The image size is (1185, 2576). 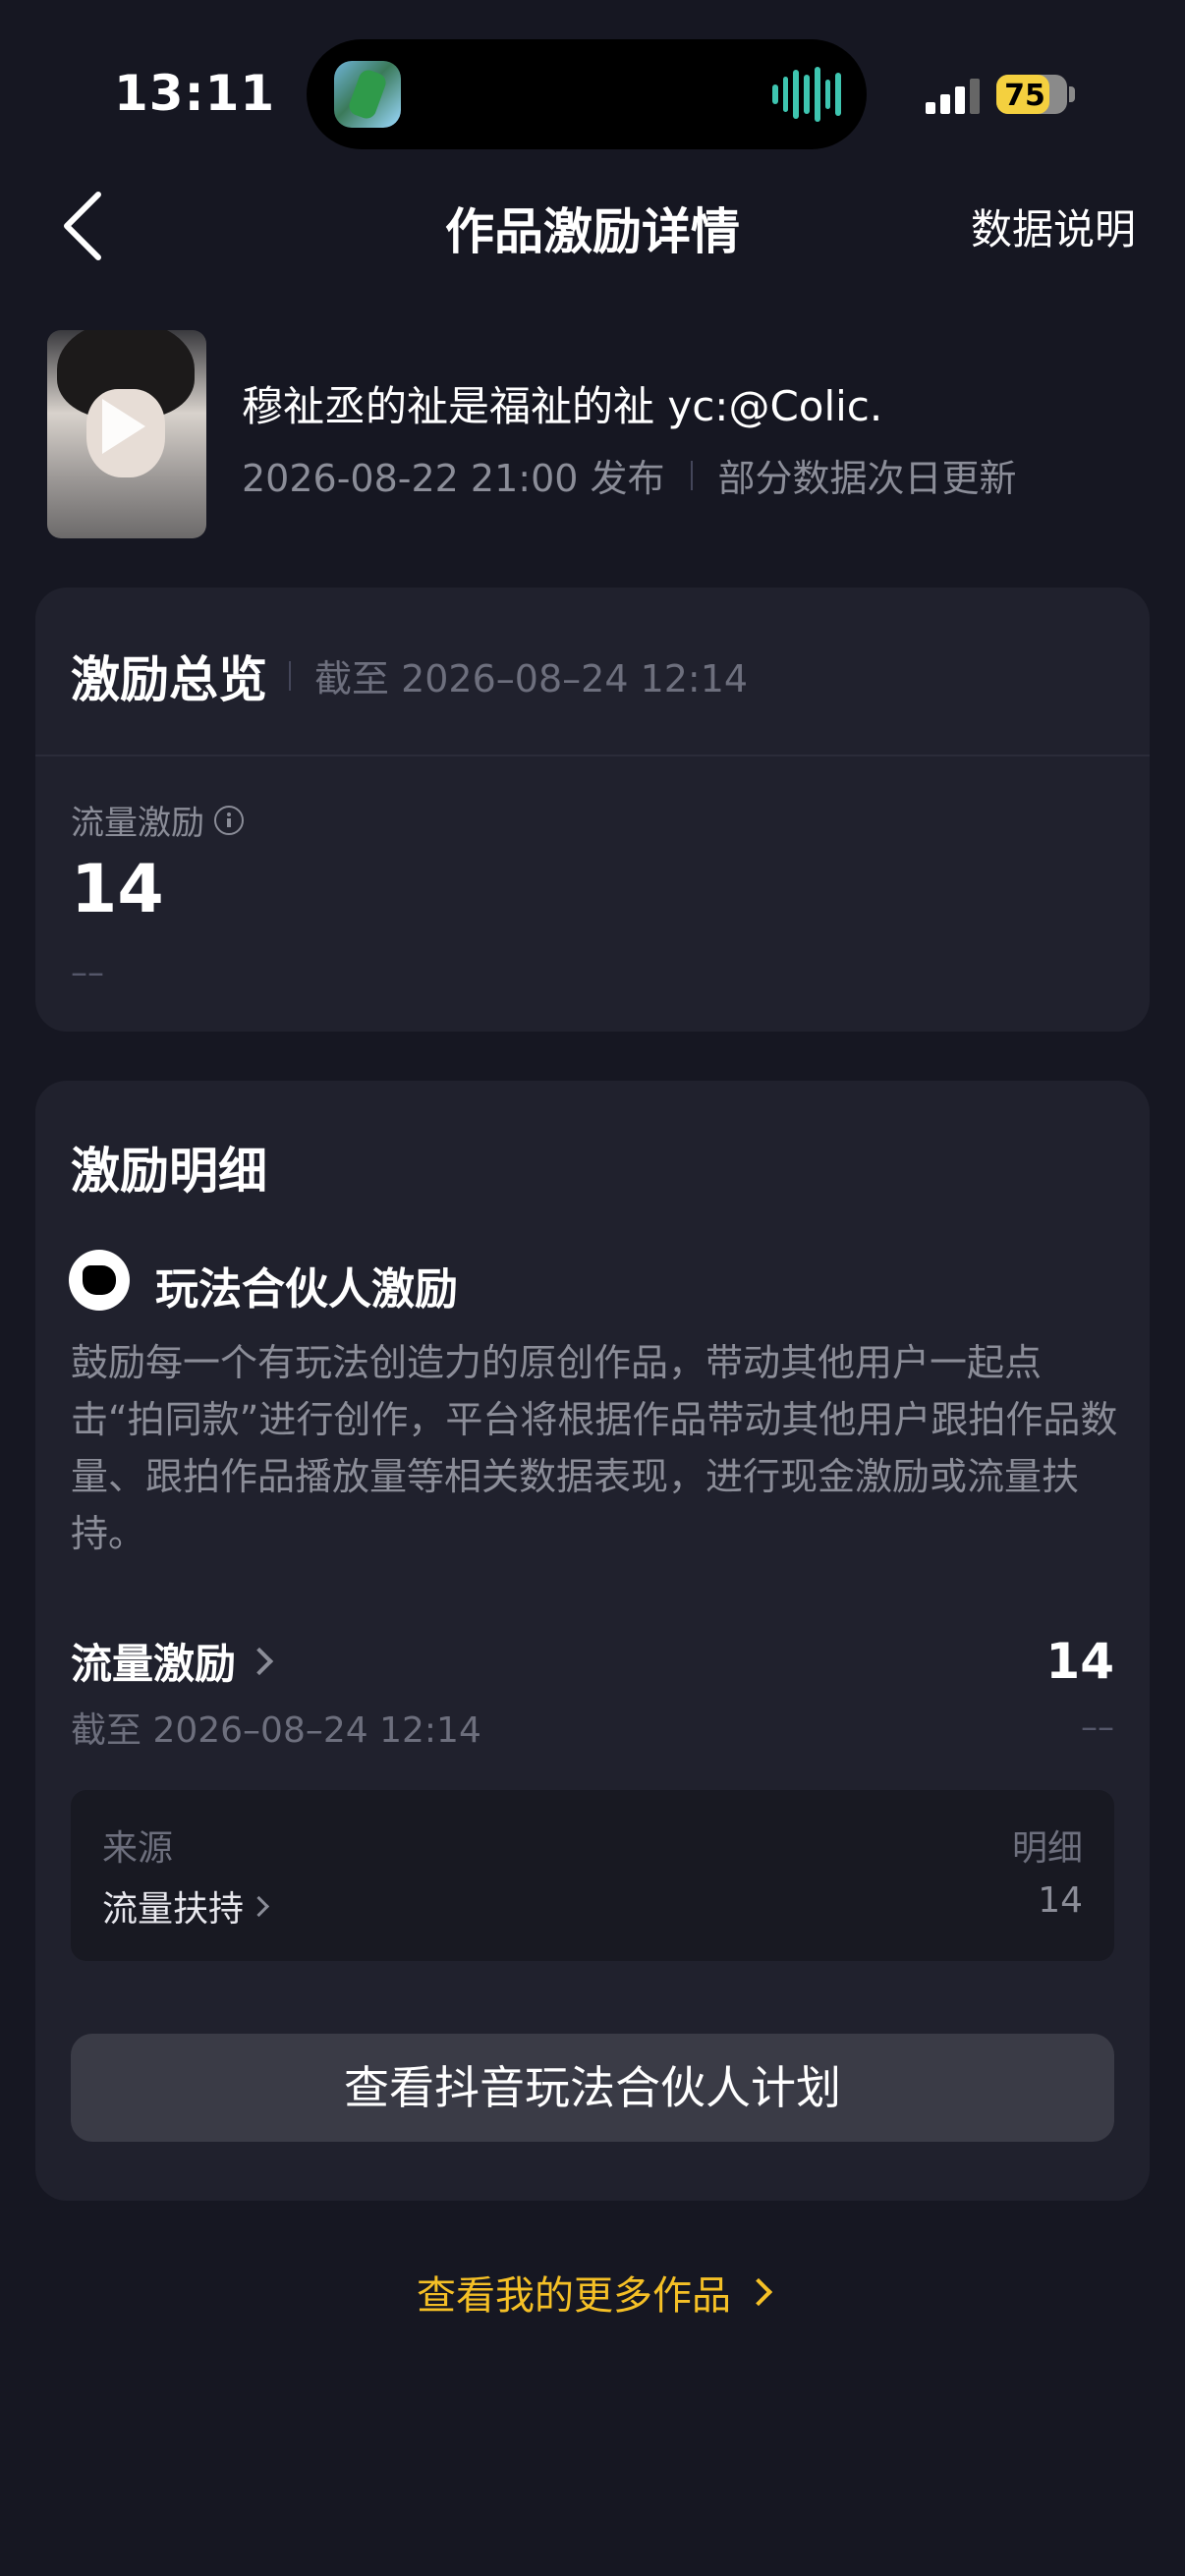 I want to click on detail-header: 明细, so click(x=1047, y=1848).